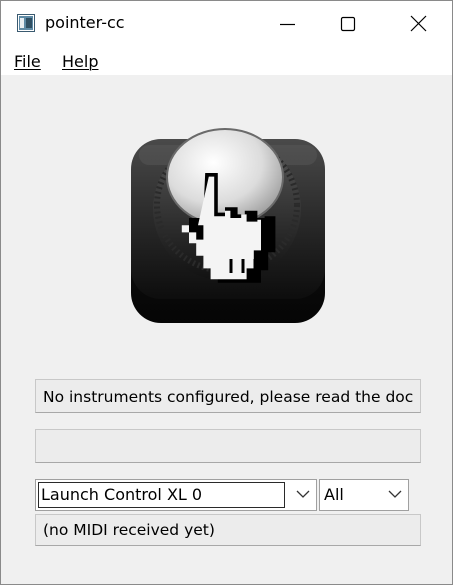 This screenshot has height=585, width=453. What do you see at coordinates (364, 495) in the screenshot?
I see `midi-channel-dropdown: All` at bounding box center [364, 495].